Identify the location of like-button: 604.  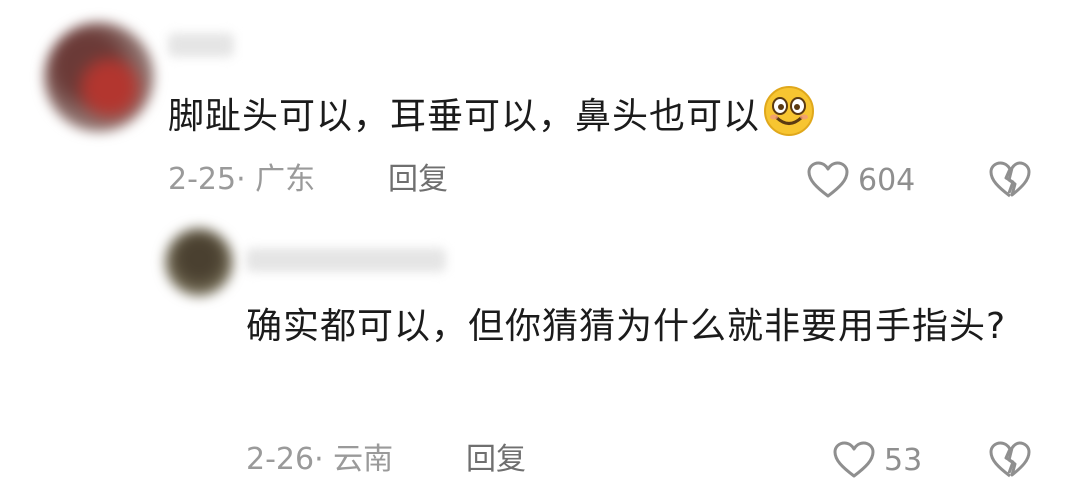
(860, 180).